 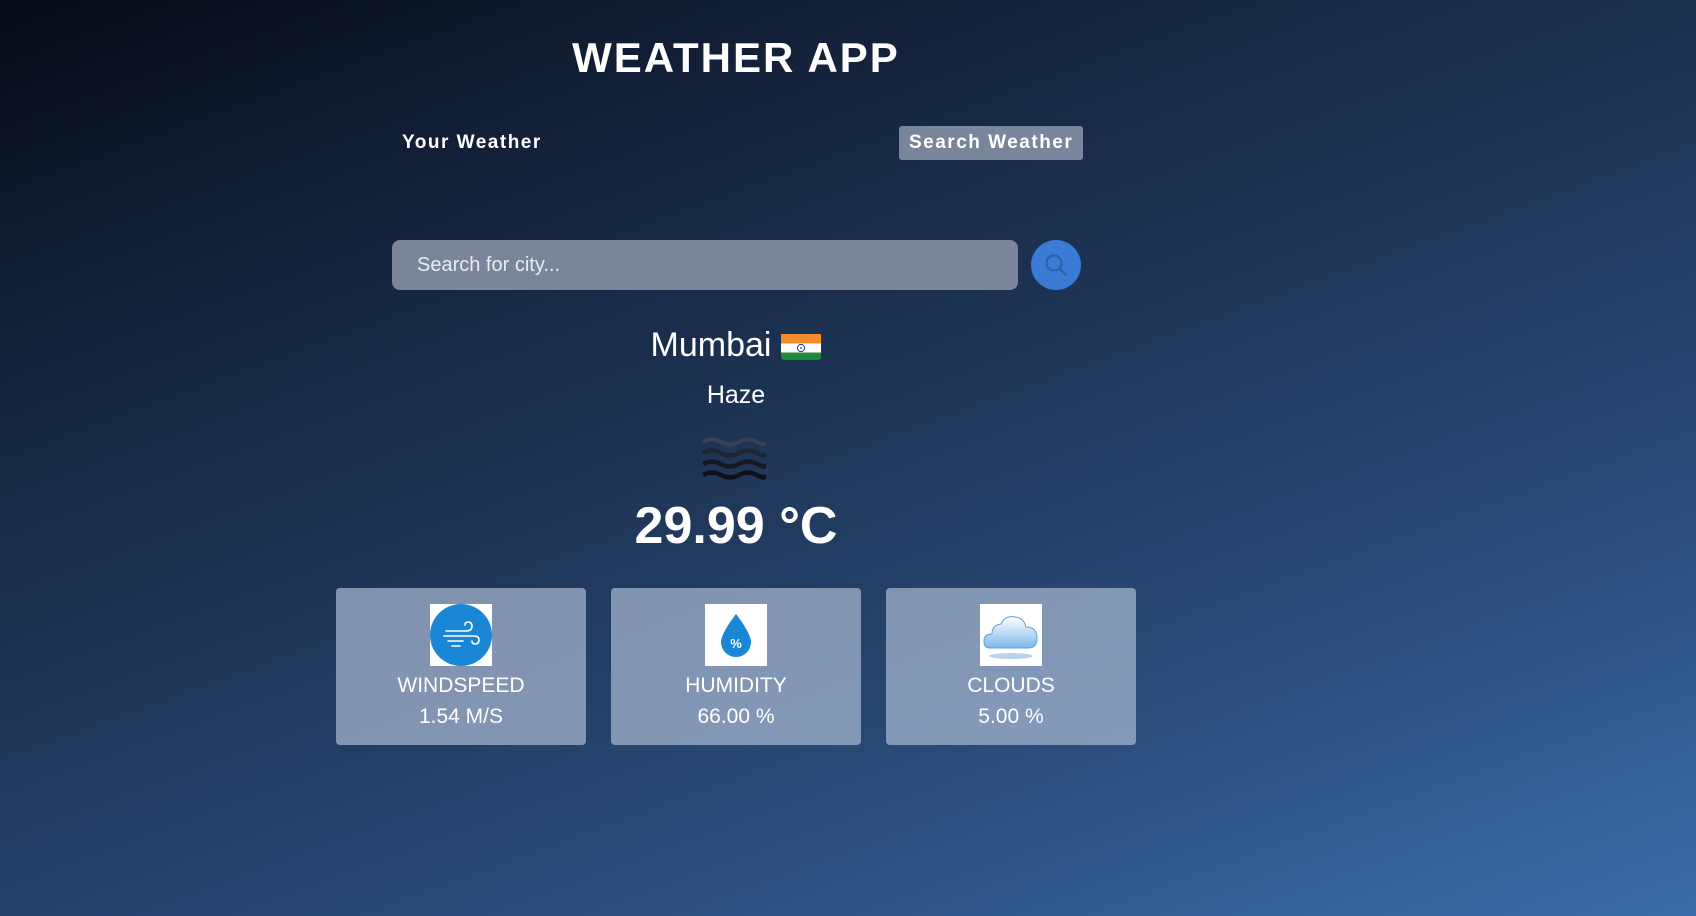 What do you see at coordinates (1011, 685) in the screenshot?
I see `stat-label: CLOUDS` at bounding box center [1011, 685].